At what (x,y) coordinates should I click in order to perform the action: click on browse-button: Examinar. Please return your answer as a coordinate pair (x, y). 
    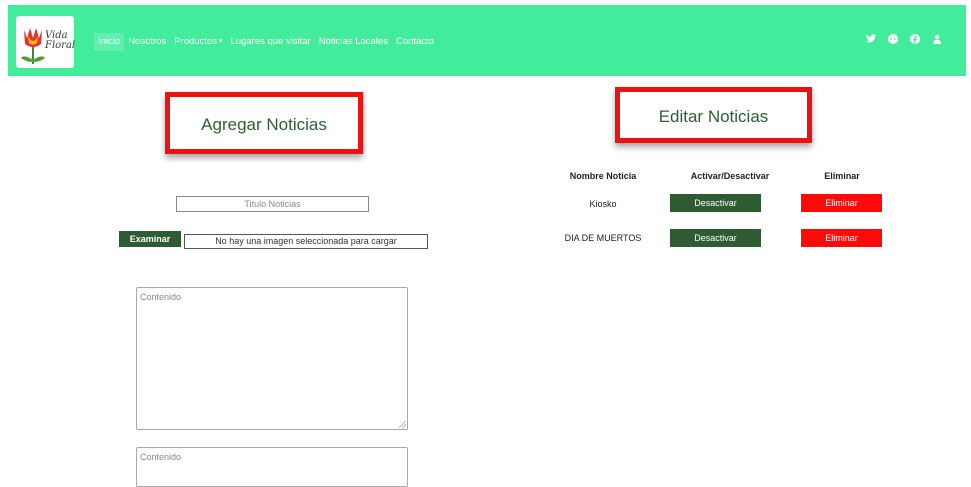
    Looking at the image, I should click on (150, 239).